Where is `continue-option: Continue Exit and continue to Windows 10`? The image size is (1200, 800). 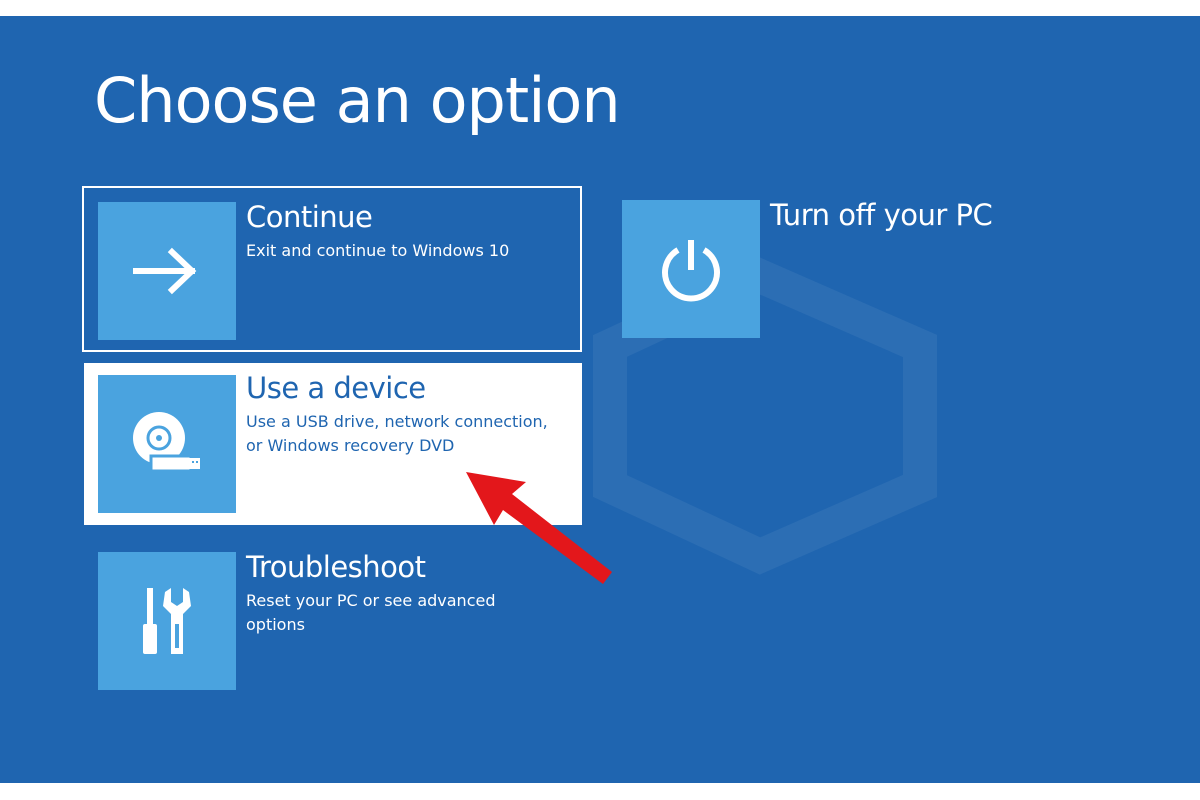
continue-option: Continue Exit and continue to Windows 10 is located at coordinates (332, 269).